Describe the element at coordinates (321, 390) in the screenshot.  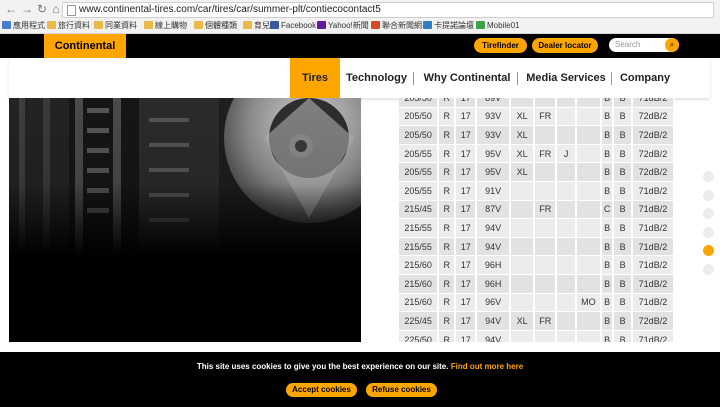
I see `accept-cookies-button: Accept cookies` at that location.